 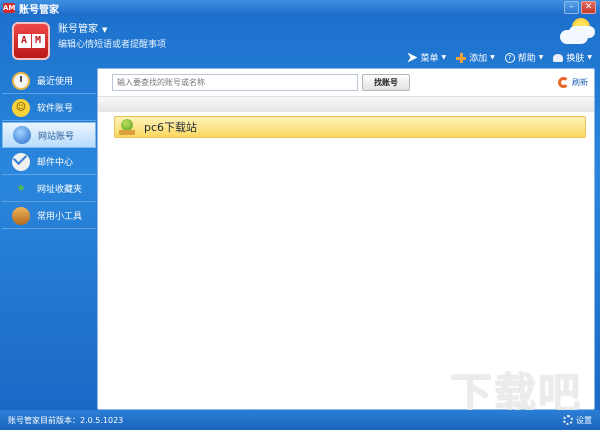 I want to click on sidebar-item-label: 常用小工具, so click(x=60, y=217).